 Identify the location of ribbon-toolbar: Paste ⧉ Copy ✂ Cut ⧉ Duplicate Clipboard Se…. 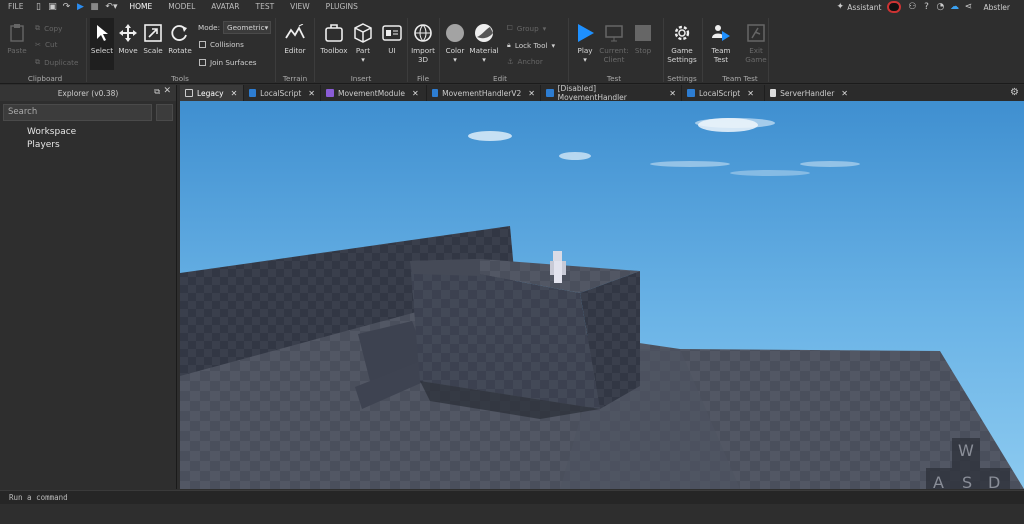
(512, 49).